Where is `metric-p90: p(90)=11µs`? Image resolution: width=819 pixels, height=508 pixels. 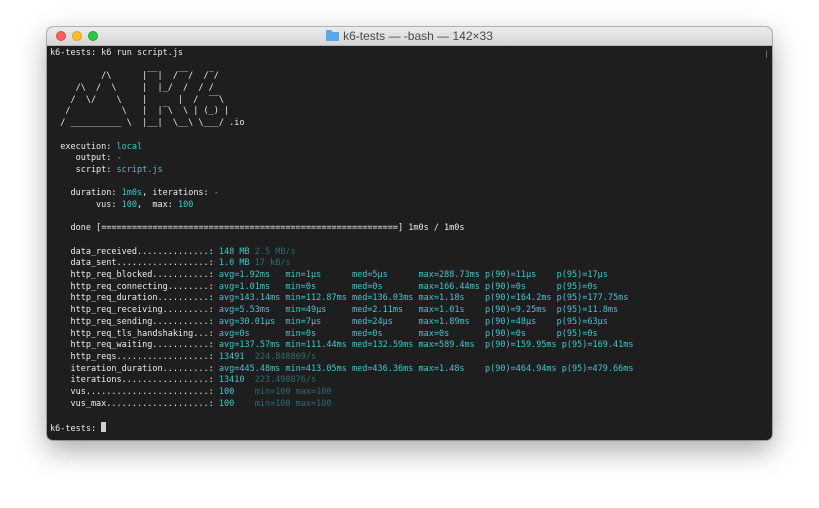
metric-p90: p(90)=11µs is located at coordinates (515, 275).